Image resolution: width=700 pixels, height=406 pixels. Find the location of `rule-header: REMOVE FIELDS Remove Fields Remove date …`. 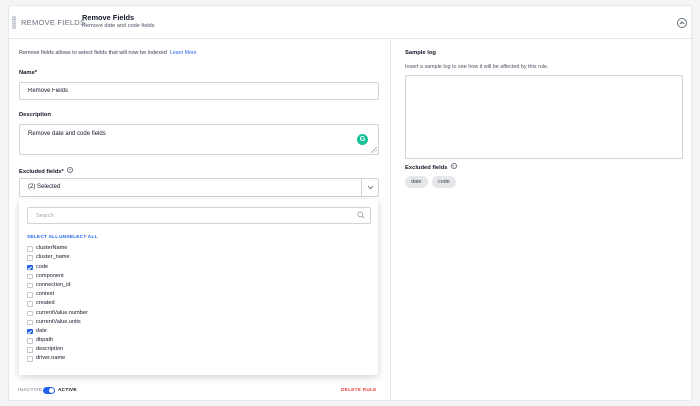

rule-header: REMOVE FIELDS Remove Fields Remove date … is located at coordinates (351, 22).